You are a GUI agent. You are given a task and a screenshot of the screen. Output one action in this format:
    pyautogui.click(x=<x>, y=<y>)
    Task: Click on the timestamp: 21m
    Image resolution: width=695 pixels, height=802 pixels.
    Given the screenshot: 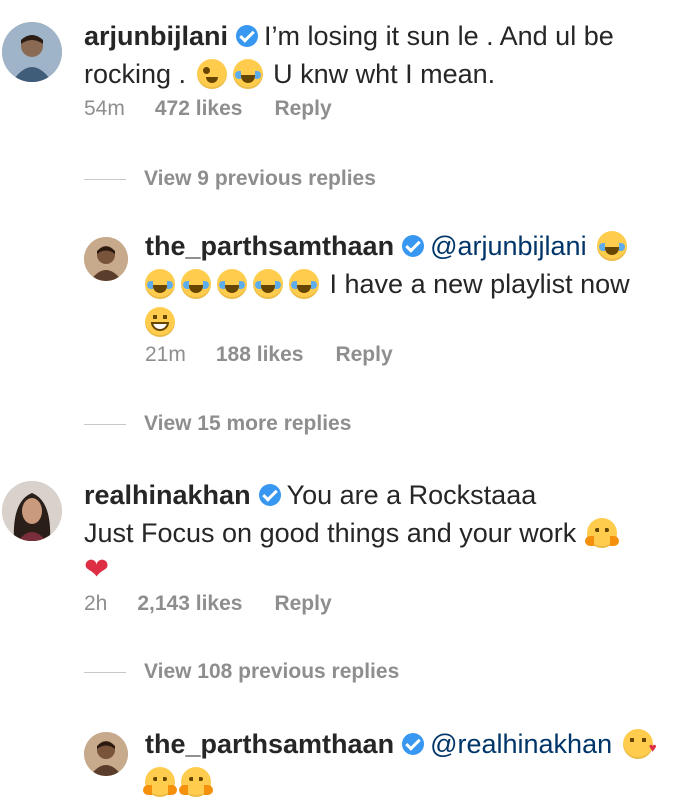 What is the action you would take?
    pyautogui.click(x=165, y=354)
    